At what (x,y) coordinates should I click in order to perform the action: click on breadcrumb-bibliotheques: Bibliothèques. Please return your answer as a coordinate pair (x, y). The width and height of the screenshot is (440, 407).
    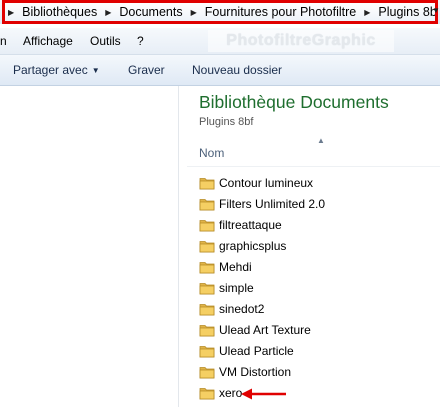
    Looking at the image, I should click on (62, 12).